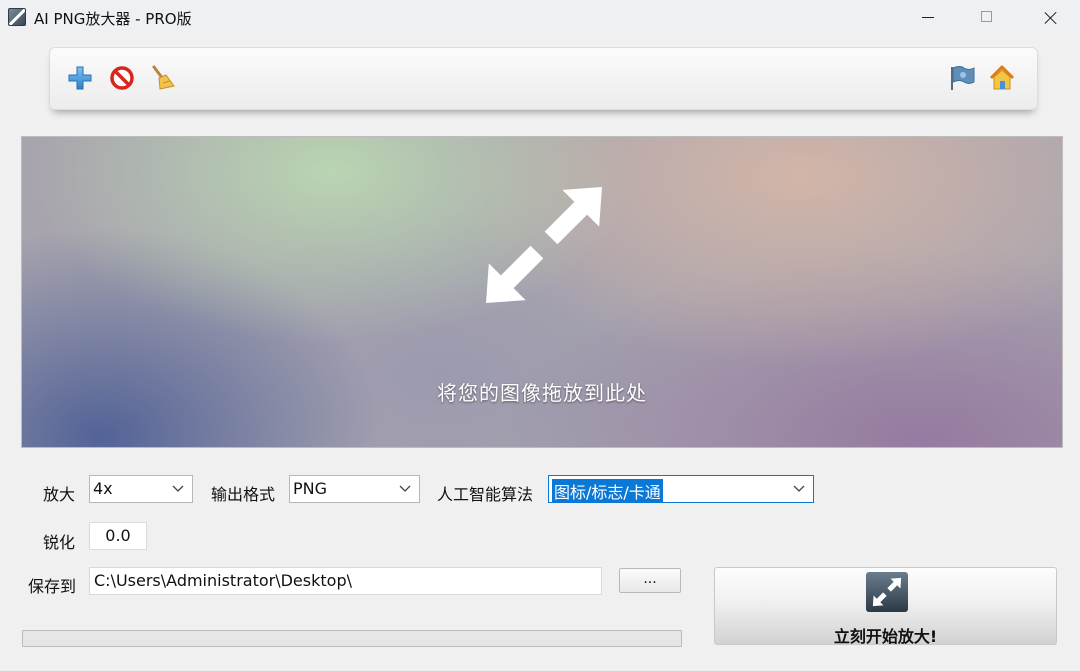 The width and height of the screenshot is (1080, 671). I want to click on sharpen-input: 0.0, so click(118, 536).